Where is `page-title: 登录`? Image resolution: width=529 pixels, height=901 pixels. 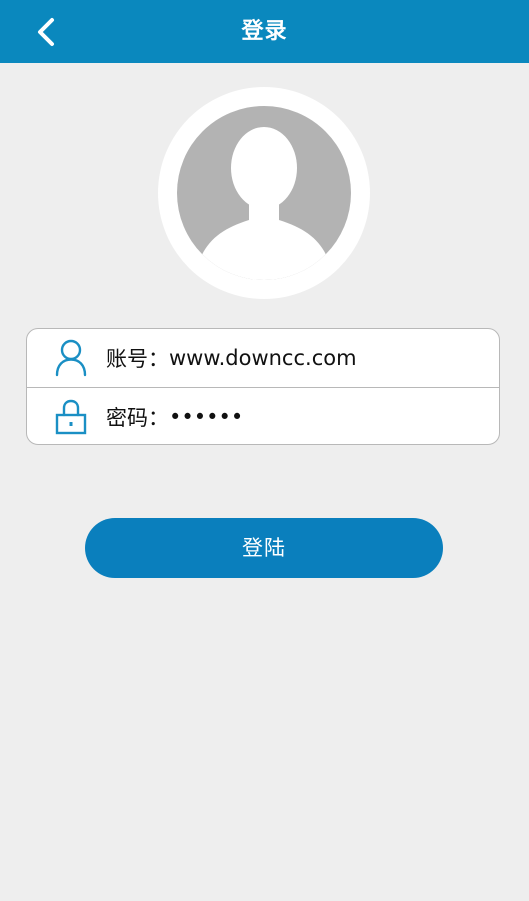 page-title: 登录 is located at coordinates (264, 31).